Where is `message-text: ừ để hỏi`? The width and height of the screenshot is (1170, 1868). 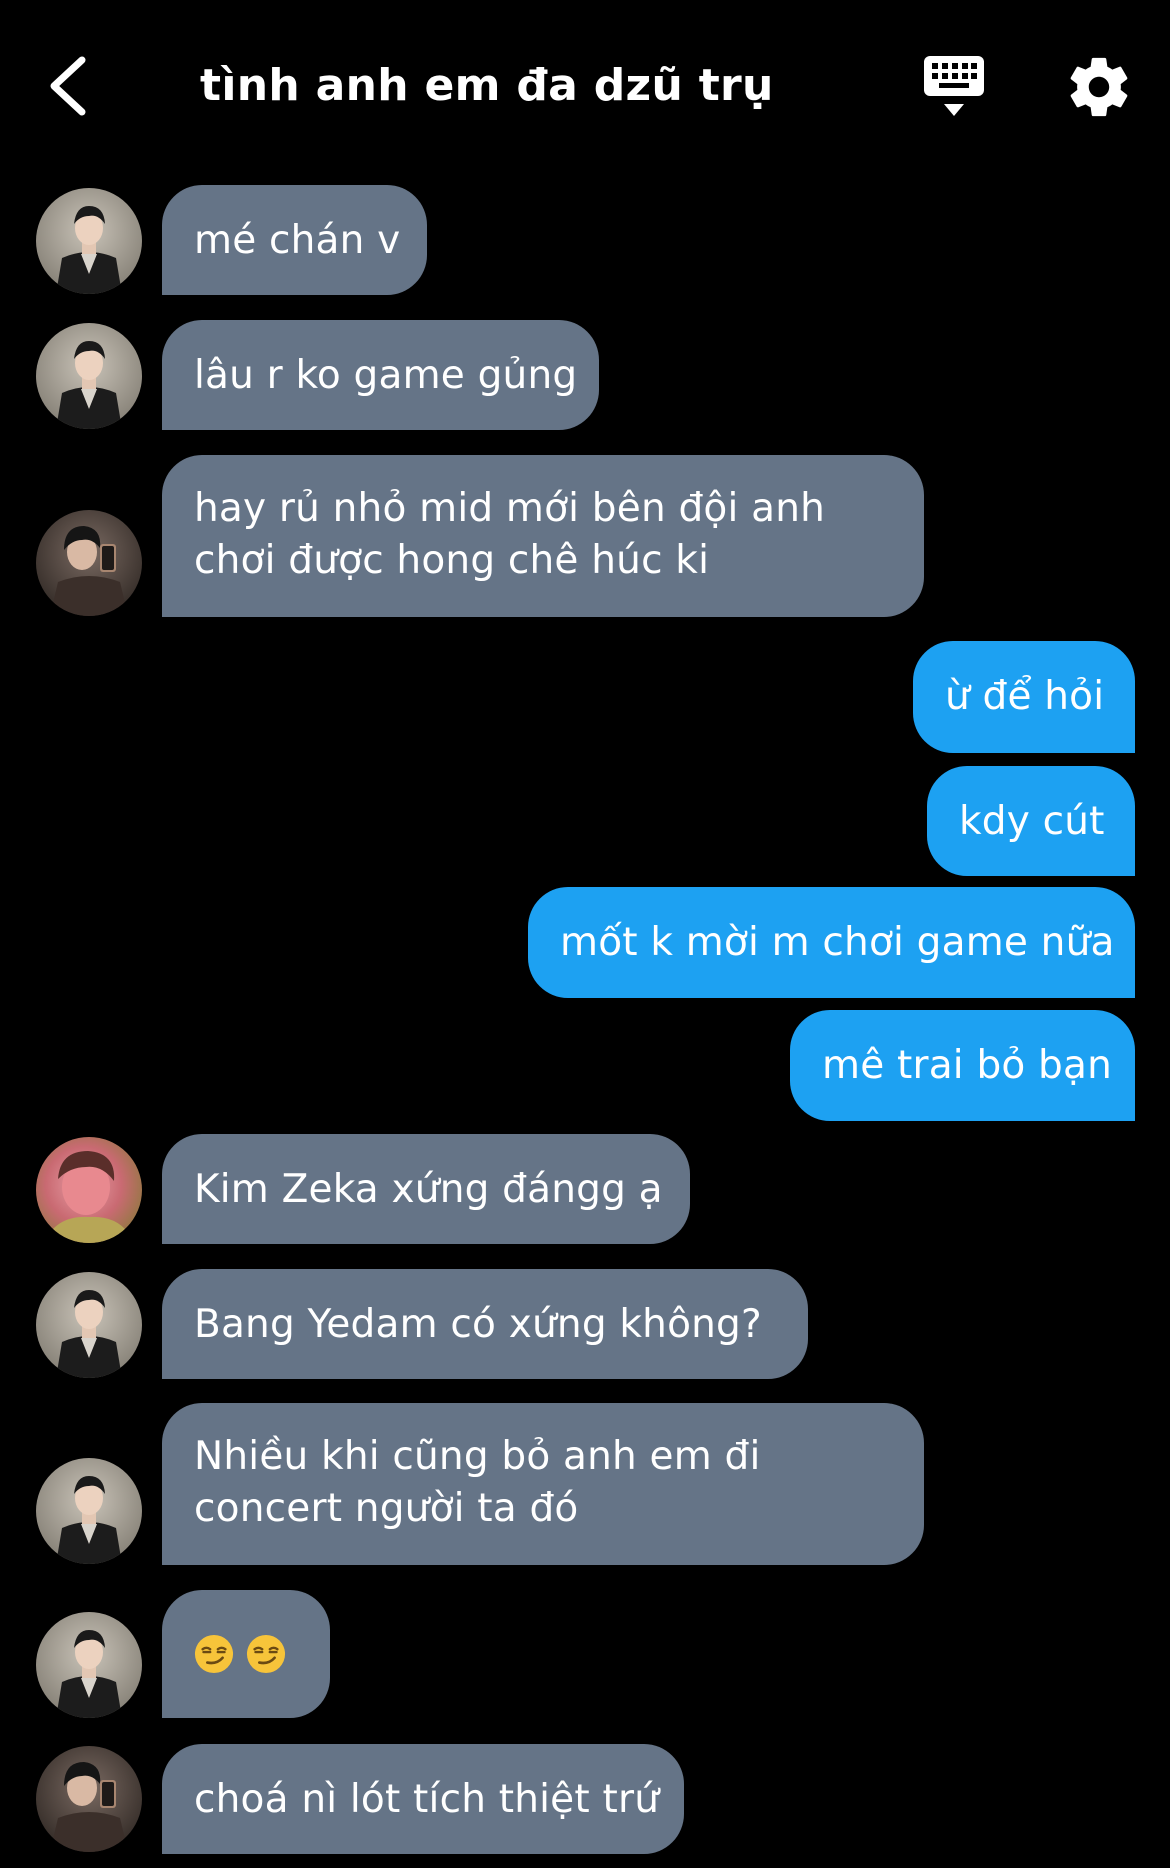 message-text: ừ để hỏi is located at coordinates (1025, 696).